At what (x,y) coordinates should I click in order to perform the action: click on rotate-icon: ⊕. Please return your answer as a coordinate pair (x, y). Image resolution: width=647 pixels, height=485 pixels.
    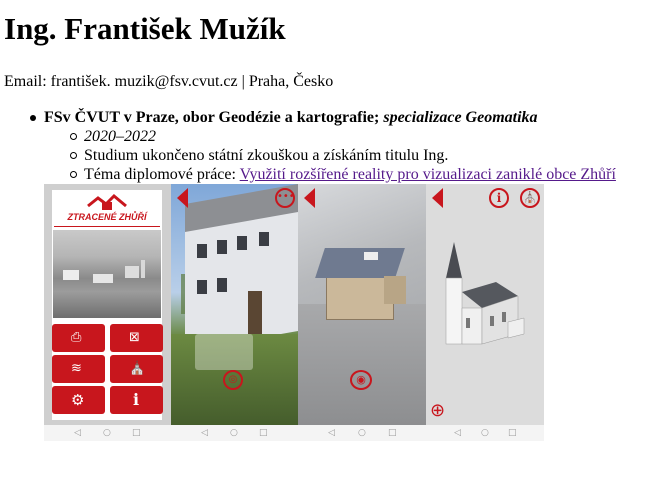
    Looking at the image, I should click on (437, 410).